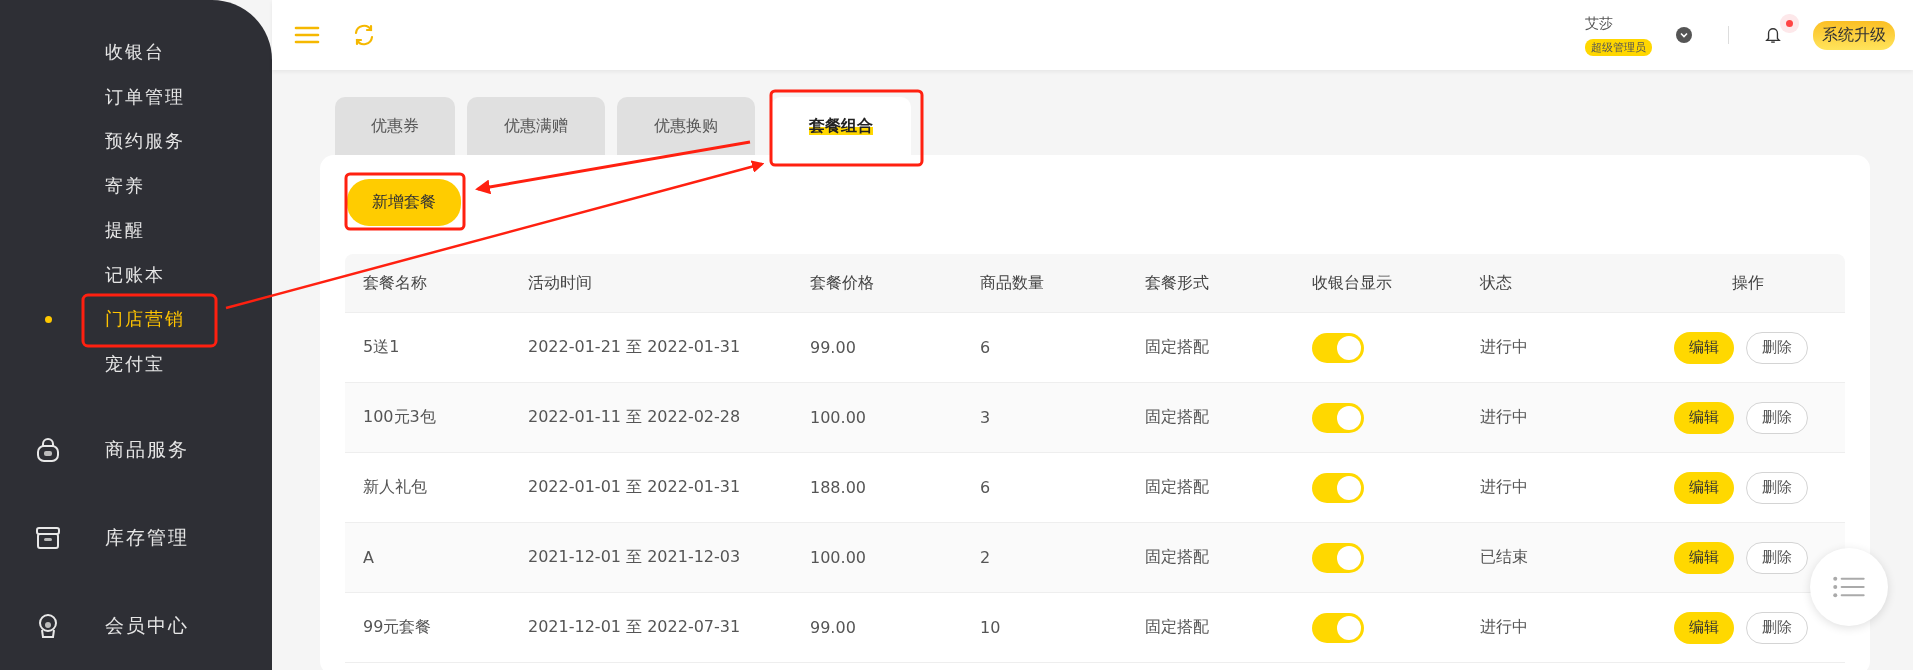  Describe the element at coordinates (145, 319) in the screenshot. I see `sidebar-item: 门店营销` at that location.